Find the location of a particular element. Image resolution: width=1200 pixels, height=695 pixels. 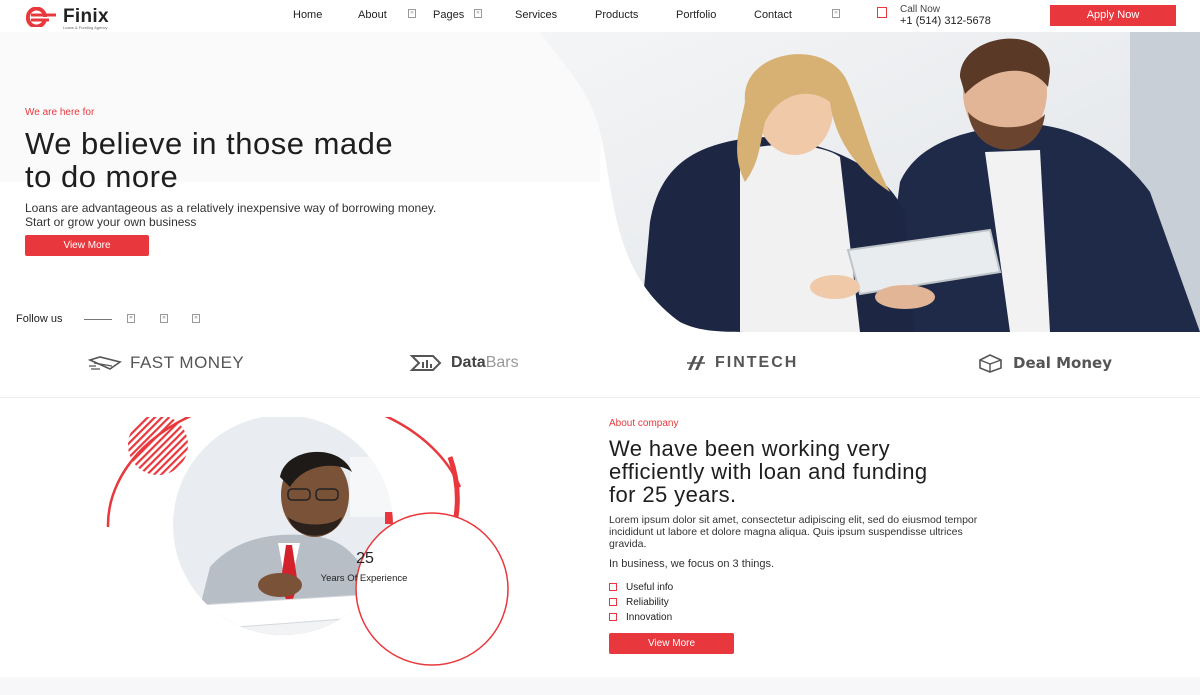

fast-money-logo-icon is located at coordinates (105, 363).